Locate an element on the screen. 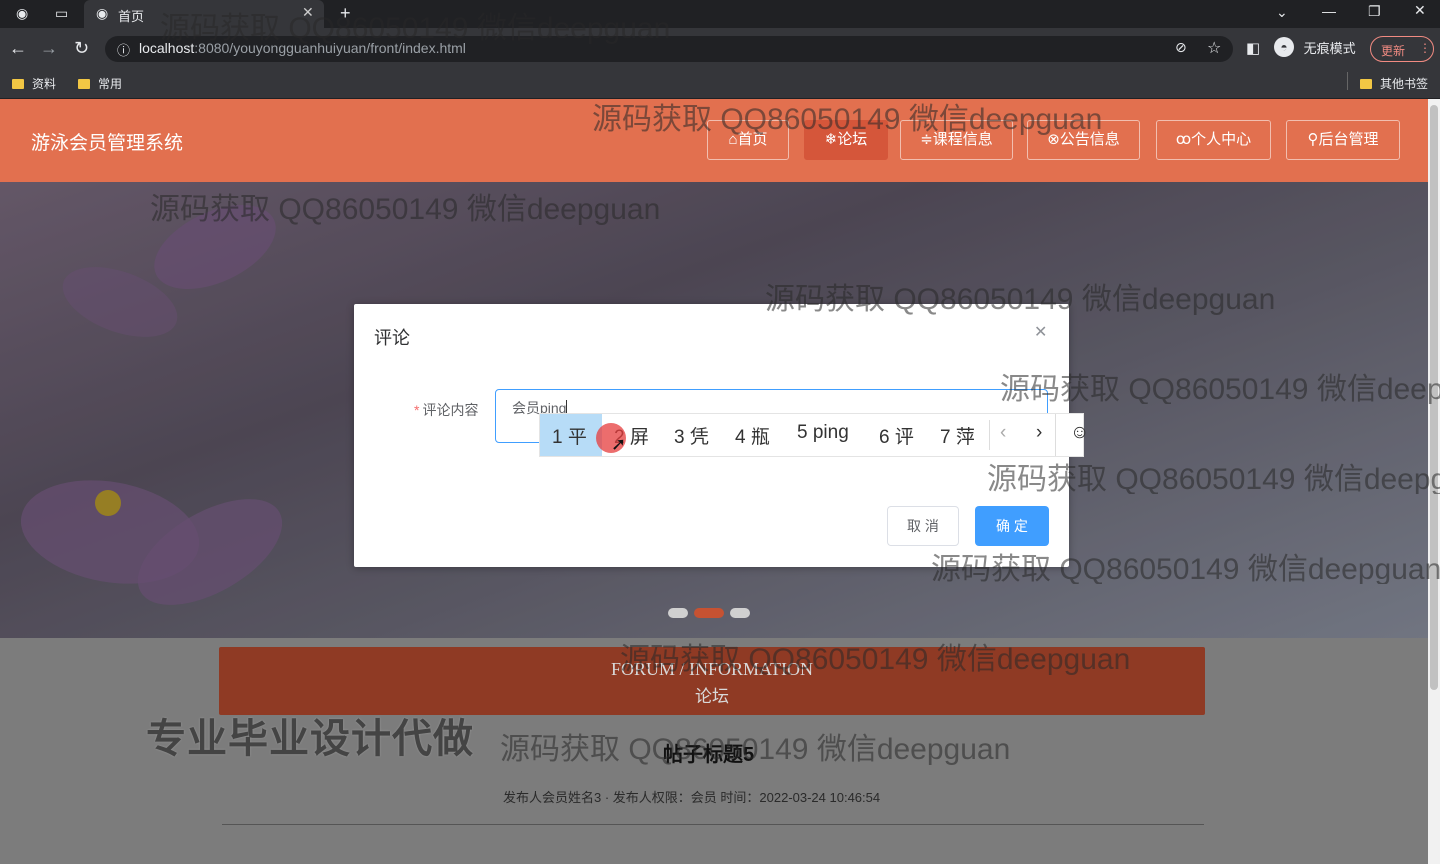 The height and width of the screenshot is (864, 1440). url-host: localhost is located at coordinates (167, 48).